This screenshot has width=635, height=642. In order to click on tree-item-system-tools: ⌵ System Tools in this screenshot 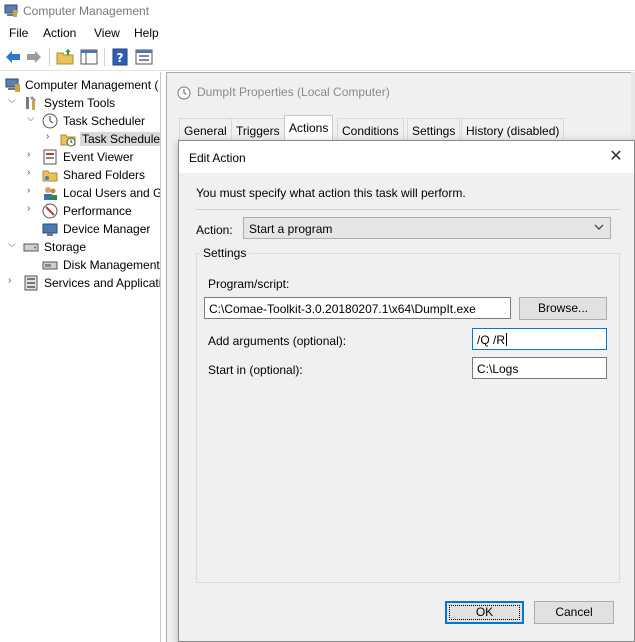, I will do `click(80, 103)`.